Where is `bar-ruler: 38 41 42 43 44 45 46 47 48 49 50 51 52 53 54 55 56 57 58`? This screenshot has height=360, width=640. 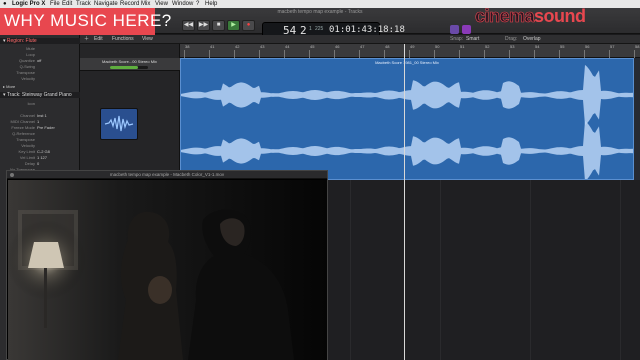
bar-ruler: 38 41 42 43 44 45 46 47 48 49 50 51 52 53 54 55 56 57 58 is located at coordinates (410, 51).